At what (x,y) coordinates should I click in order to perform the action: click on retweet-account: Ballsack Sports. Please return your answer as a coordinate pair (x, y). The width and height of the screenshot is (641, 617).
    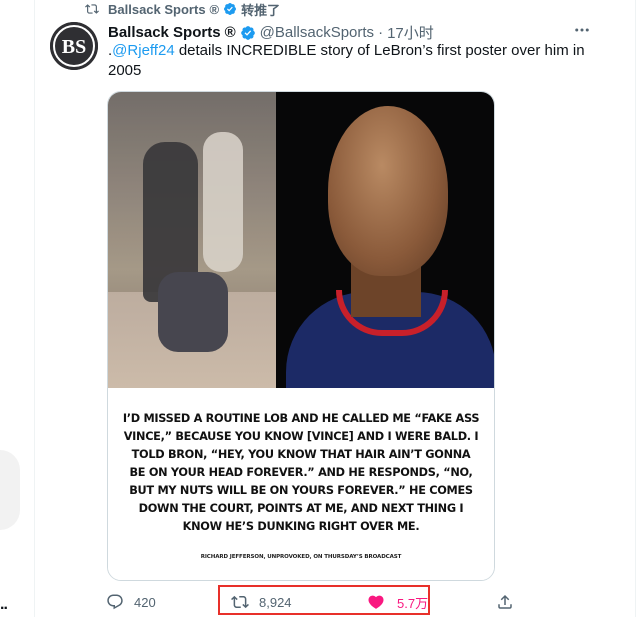
    Looking at the image, I should click on (157, 9).